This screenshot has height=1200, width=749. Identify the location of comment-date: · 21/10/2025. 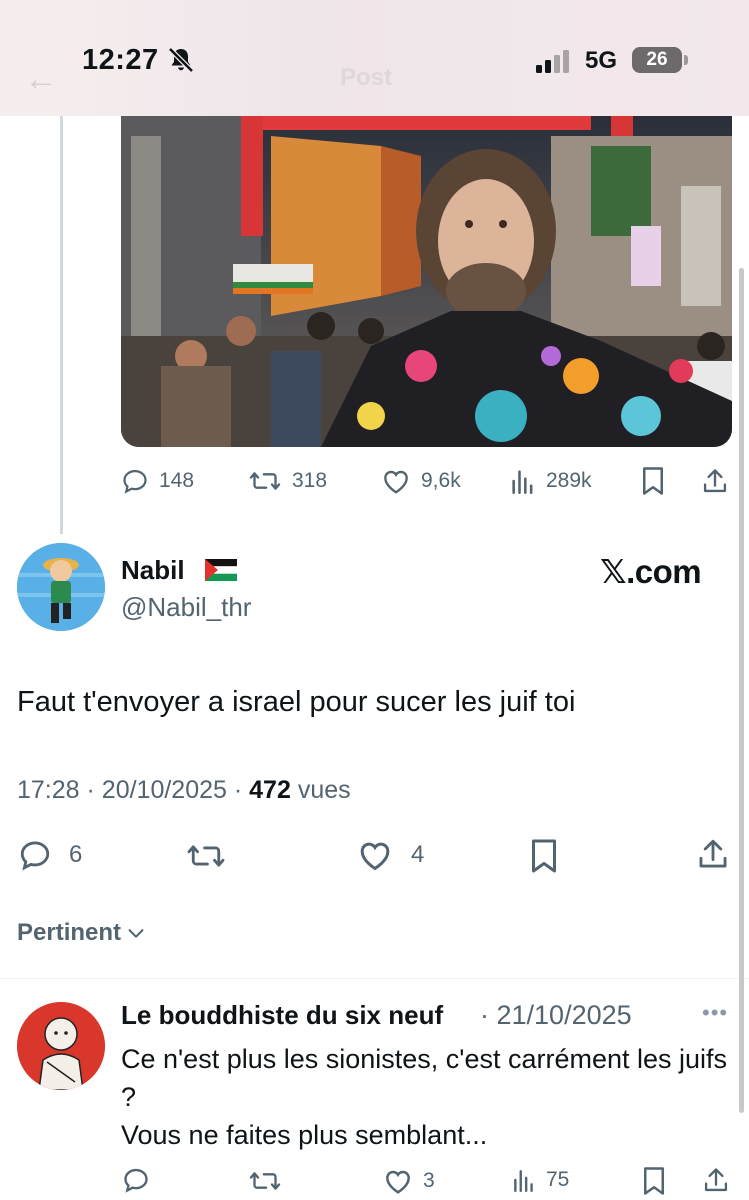
(556, 1015).